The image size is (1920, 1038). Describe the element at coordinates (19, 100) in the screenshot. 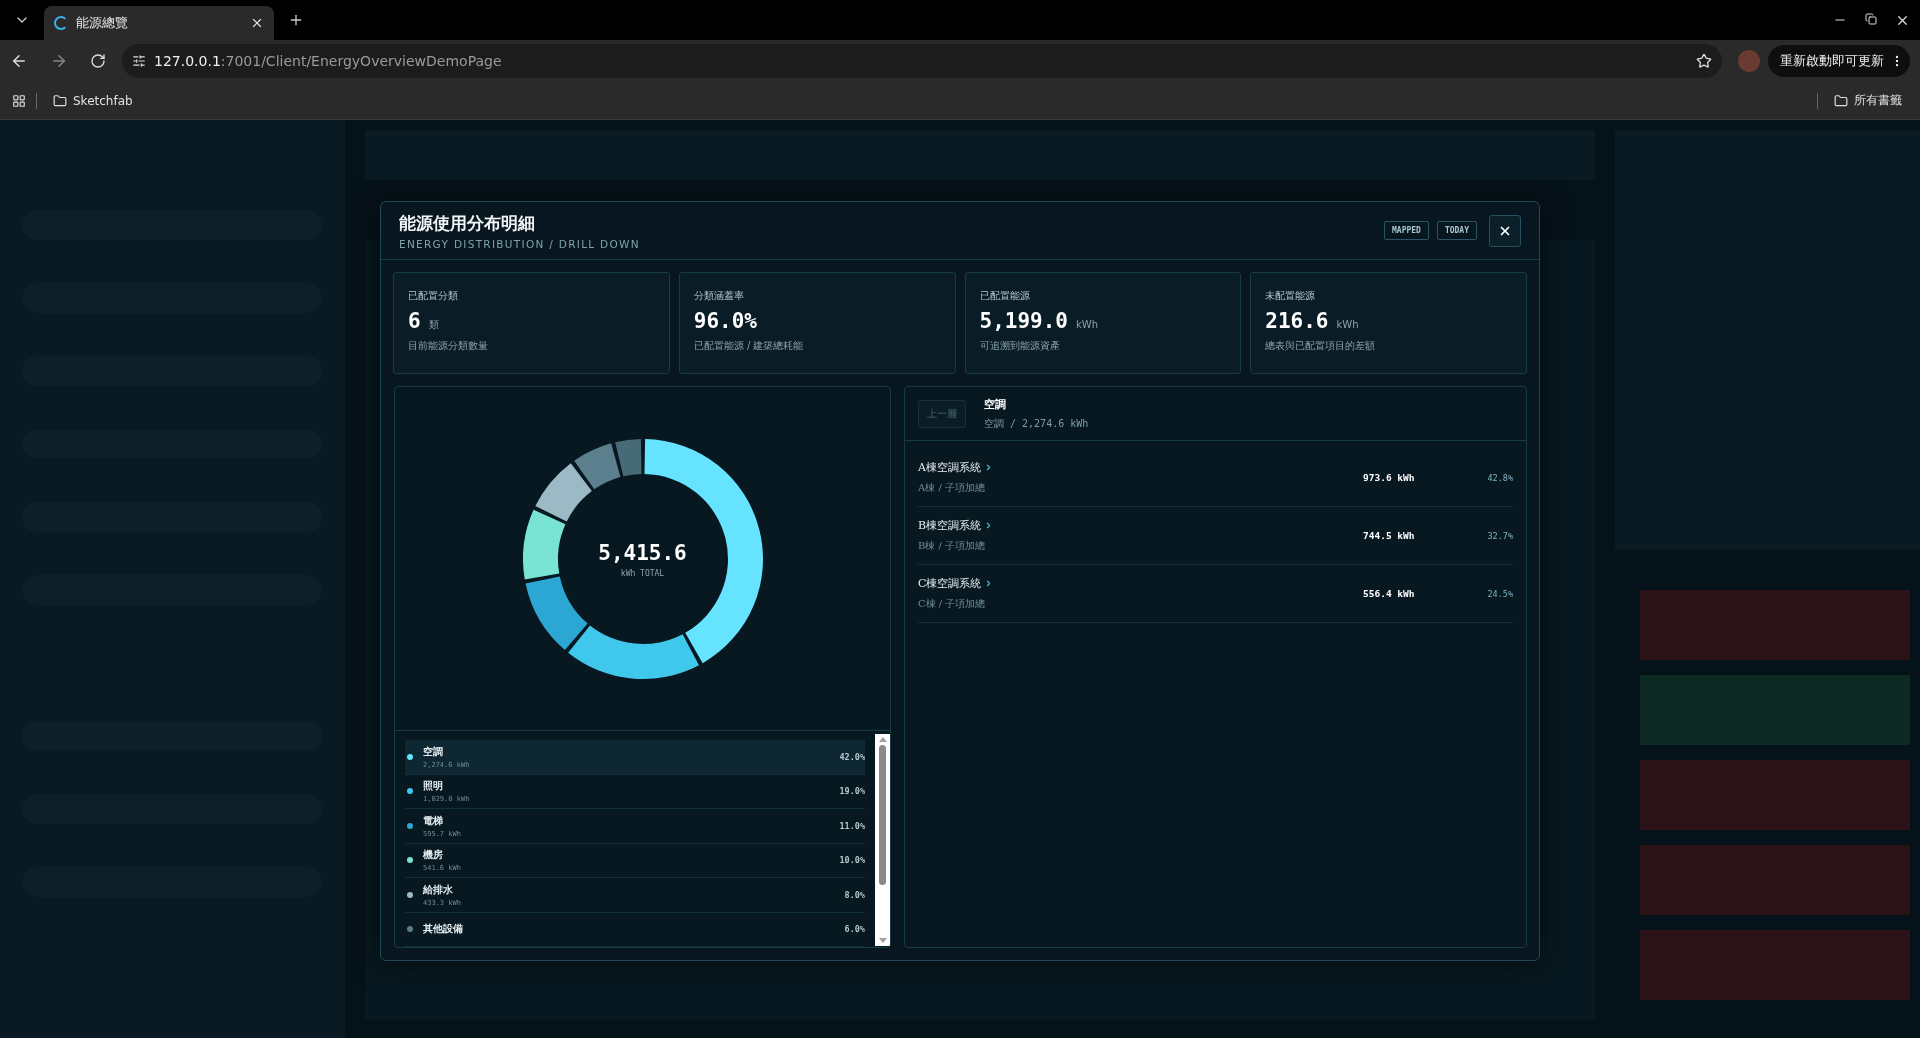

I see `apps-icon` at that location.